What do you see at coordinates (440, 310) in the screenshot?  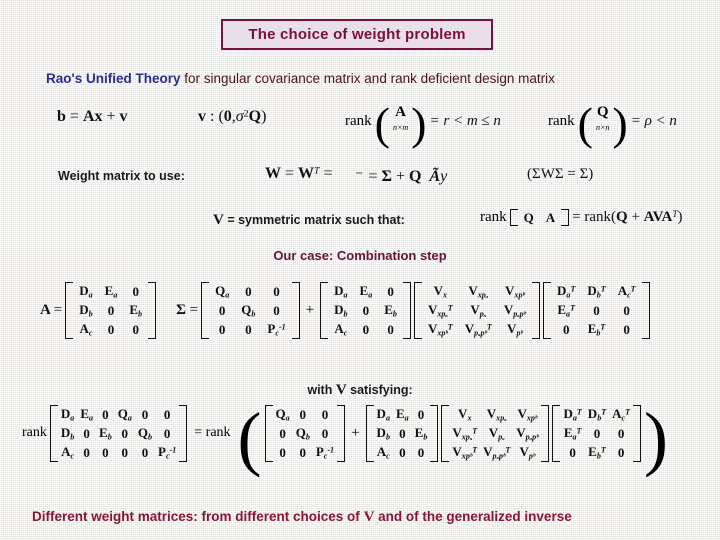 I see `matrix-cell: VxpₐT` at bounding box center [440, 310].